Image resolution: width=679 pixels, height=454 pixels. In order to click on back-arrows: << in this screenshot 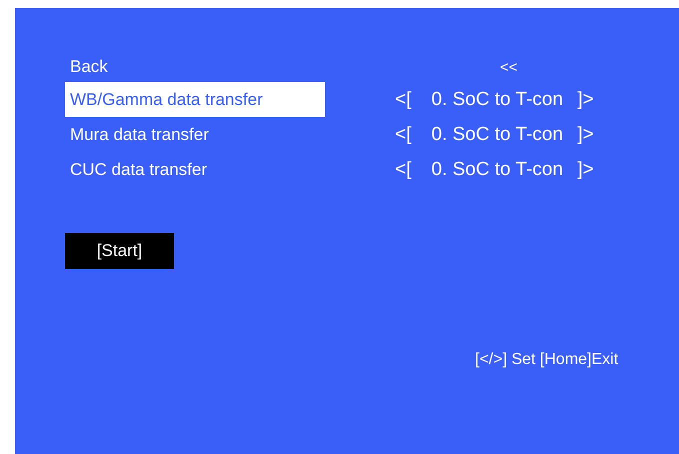, I will do `click(509, 67)`.